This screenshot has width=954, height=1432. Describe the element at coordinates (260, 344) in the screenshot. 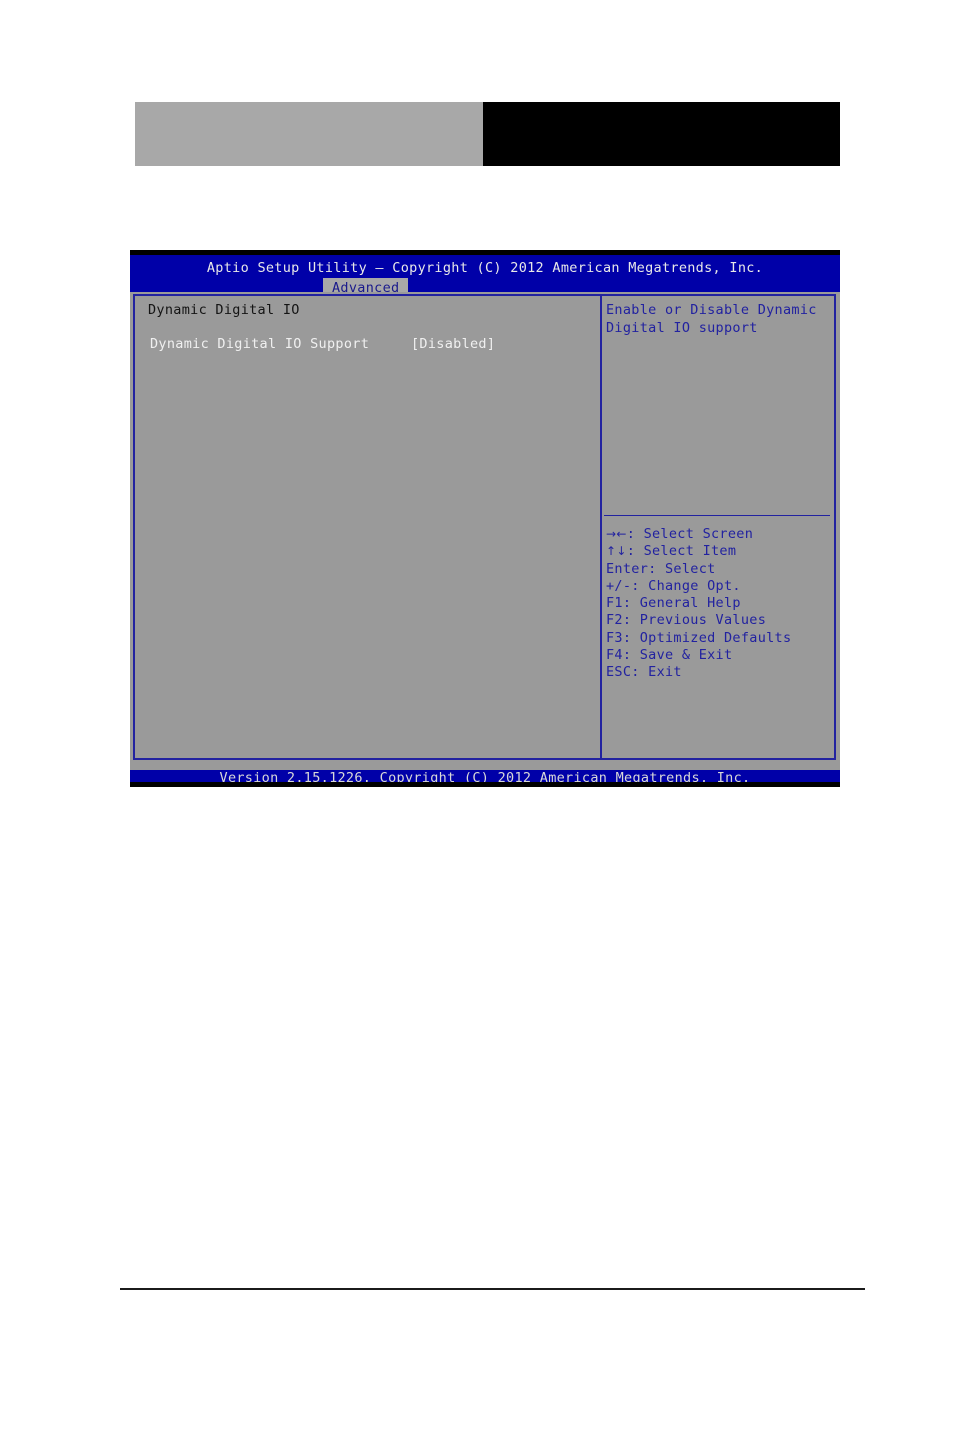

I see `setting-label: Dynamic Digital IO Support` at that location.